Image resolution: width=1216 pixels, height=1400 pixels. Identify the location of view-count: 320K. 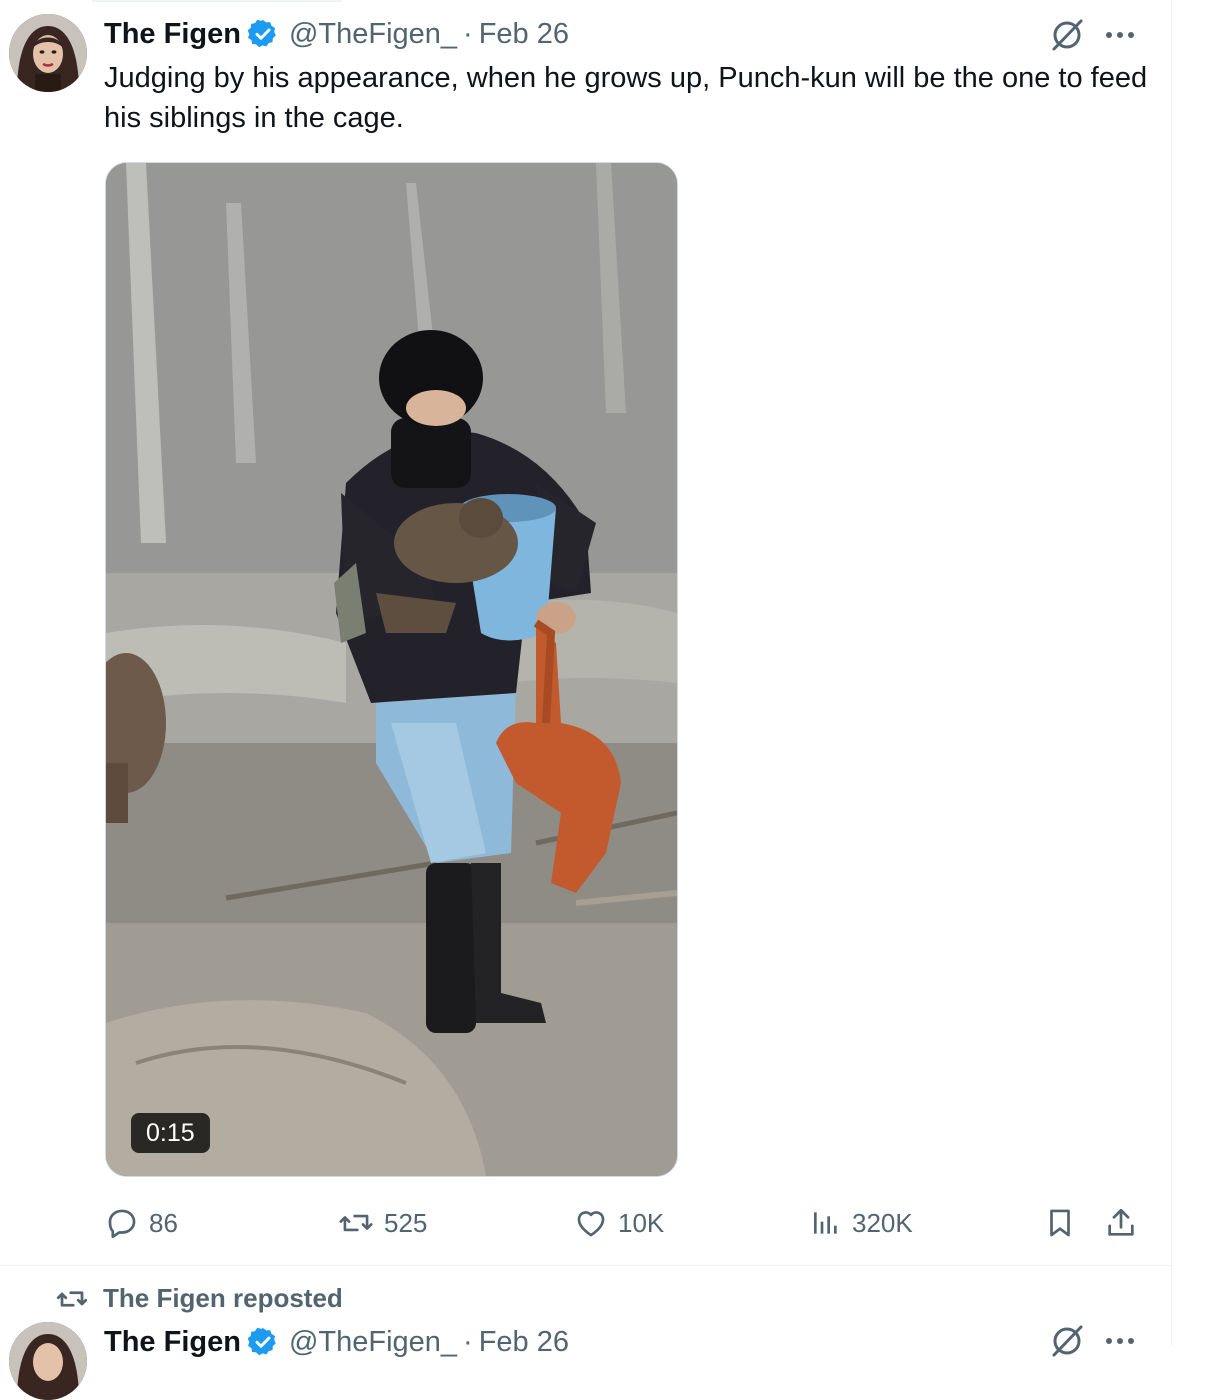
(882, 1222).